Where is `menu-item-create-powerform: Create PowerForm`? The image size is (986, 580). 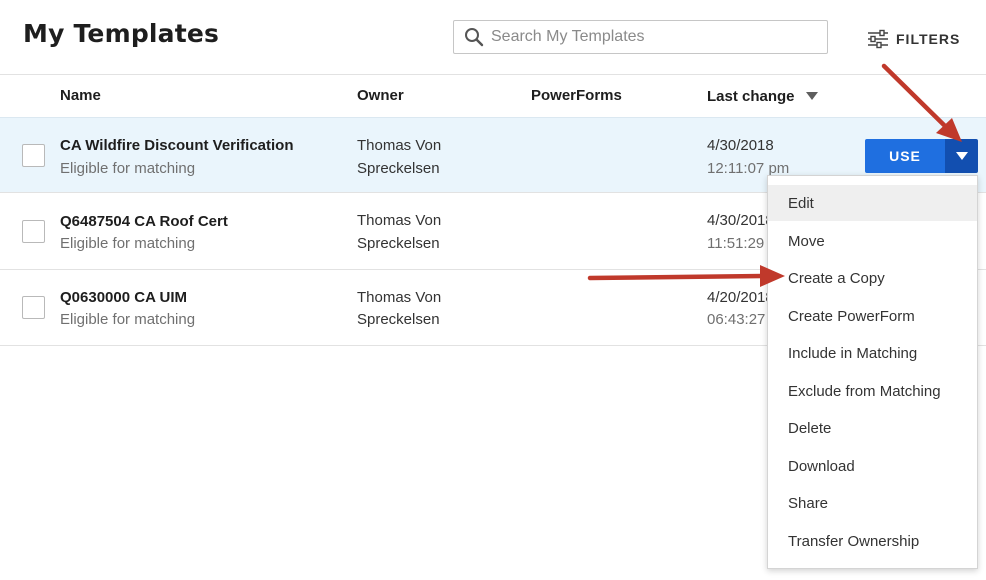
menu-item-create-powerform: Create PowerForm is located at coordinates (872, 316).